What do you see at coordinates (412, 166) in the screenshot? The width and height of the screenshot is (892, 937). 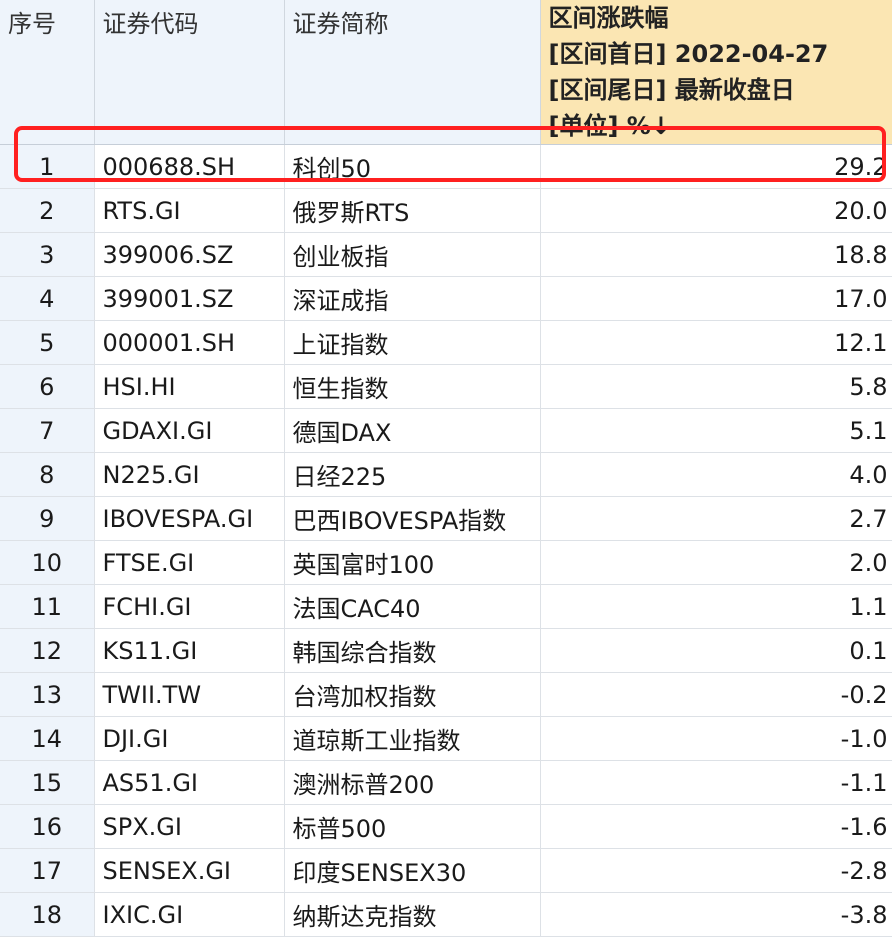 I see `security-name-cell: 科创50` at bounding box center [412, 166].